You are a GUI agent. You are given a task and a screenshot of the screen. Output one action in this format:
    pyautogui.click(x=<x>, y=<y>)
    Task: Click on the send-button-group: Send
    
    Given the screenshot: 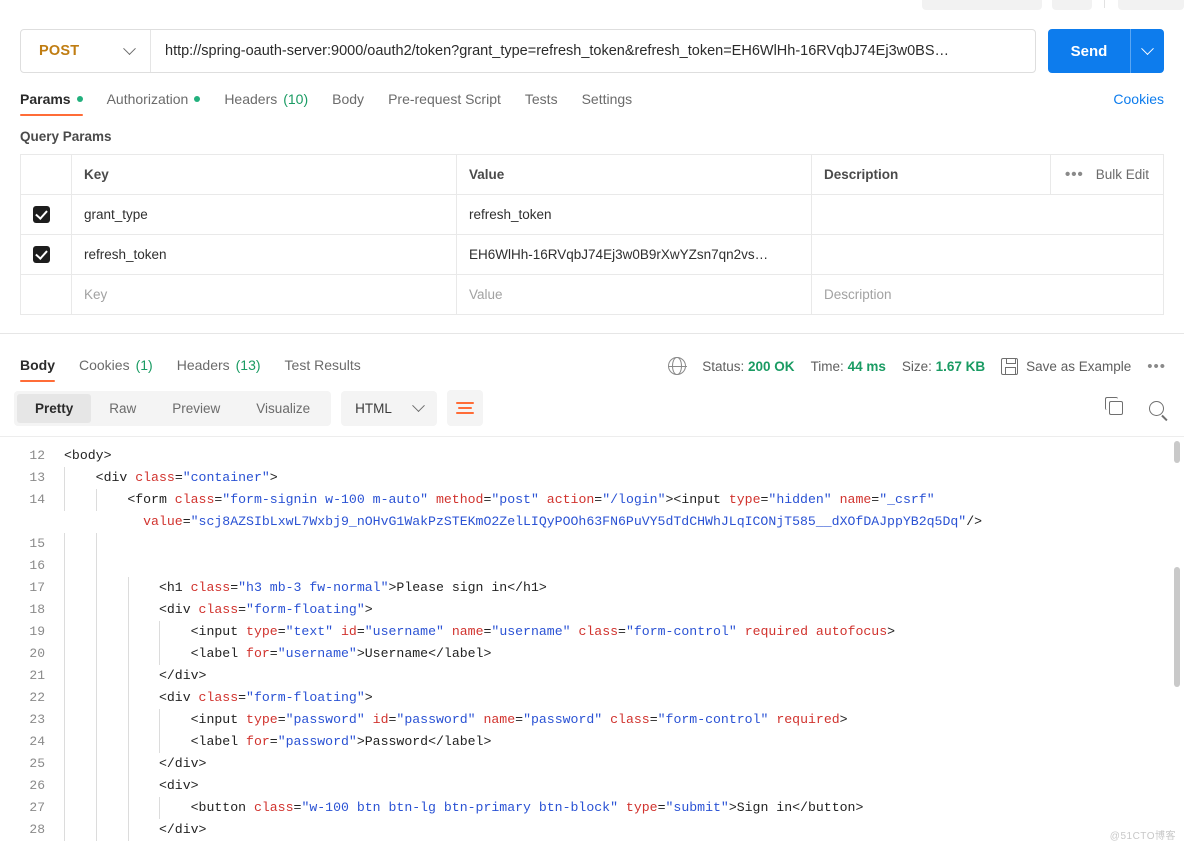 What is the action you would take?
    pyautogui.click(x=1106, y=51)
    